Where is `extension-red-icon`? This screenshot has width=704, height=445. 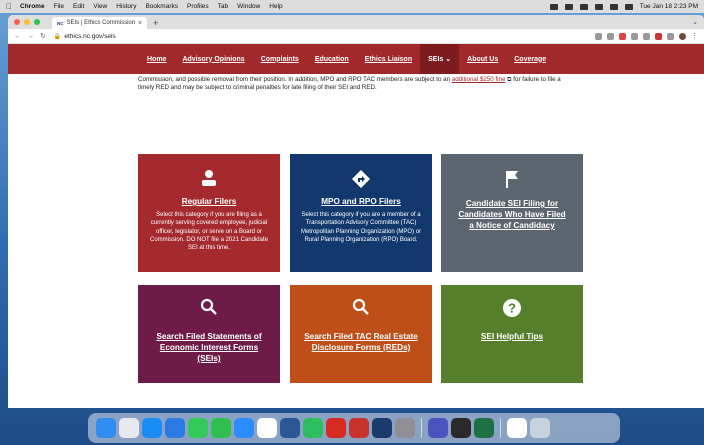 extension-red-icon is located at coordinates (622, 36).